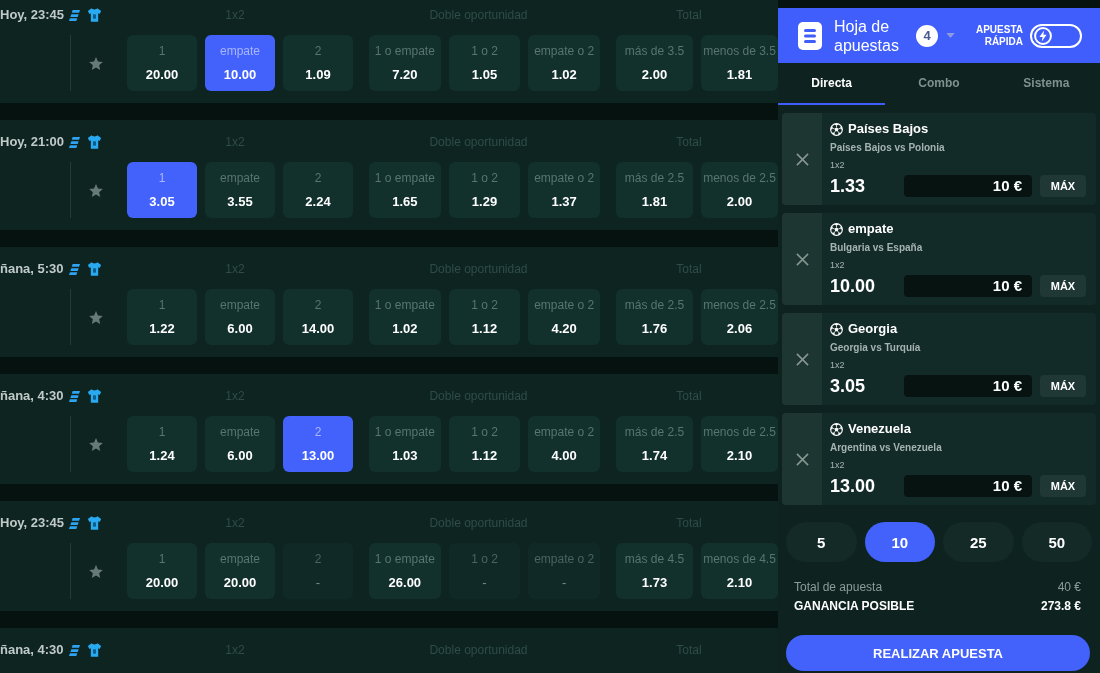 The height and width of the screenshot is (673, 1100). Describe the element at coordinates (853, 286) in the screenshot. I see `bet-odds: 10.00` at that location.